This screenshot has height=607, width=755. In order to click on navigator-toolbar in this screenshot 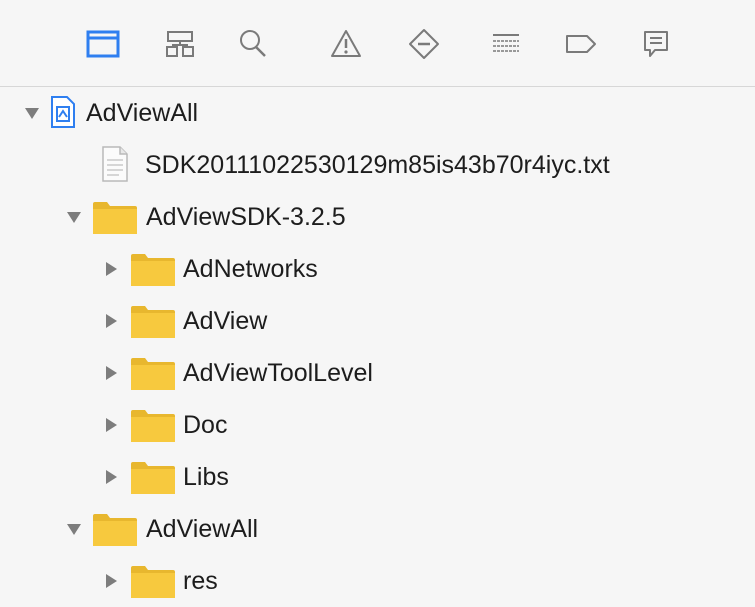, I will do `click(377, 43)`.